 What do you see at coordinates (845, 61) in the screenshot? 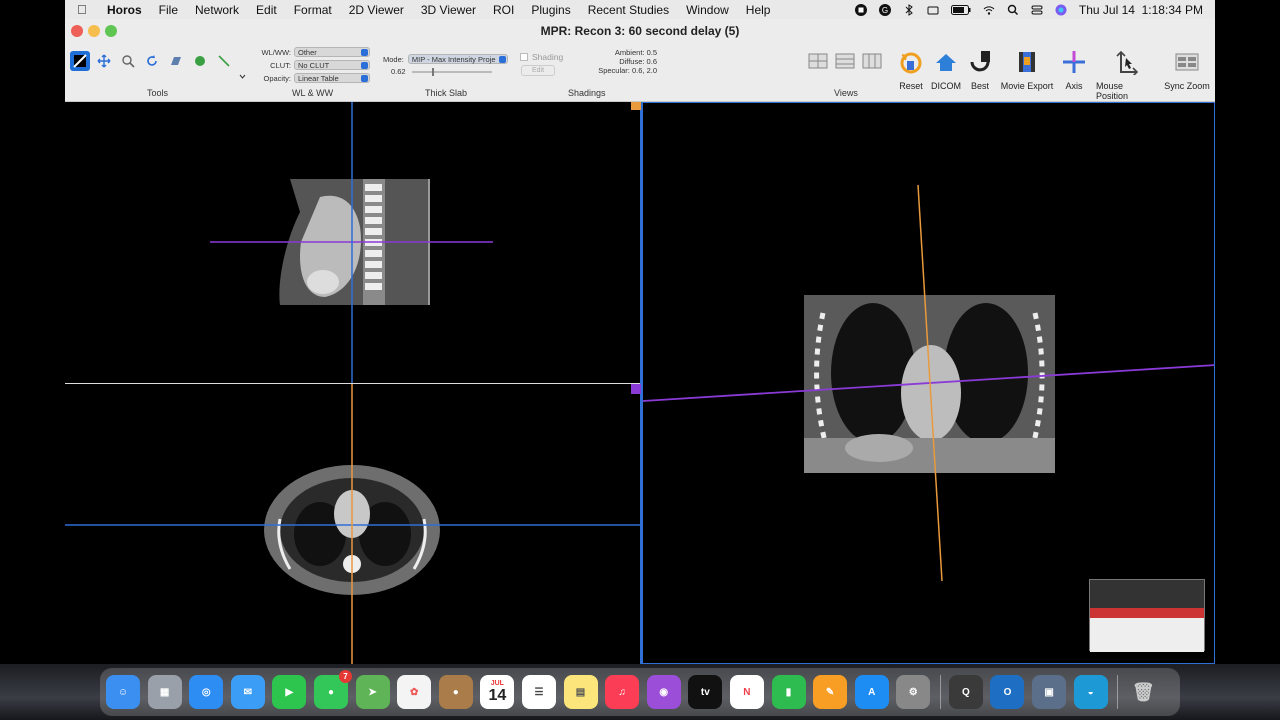
I see `view-layout-rows-icon` at bounding box center [845, 61].